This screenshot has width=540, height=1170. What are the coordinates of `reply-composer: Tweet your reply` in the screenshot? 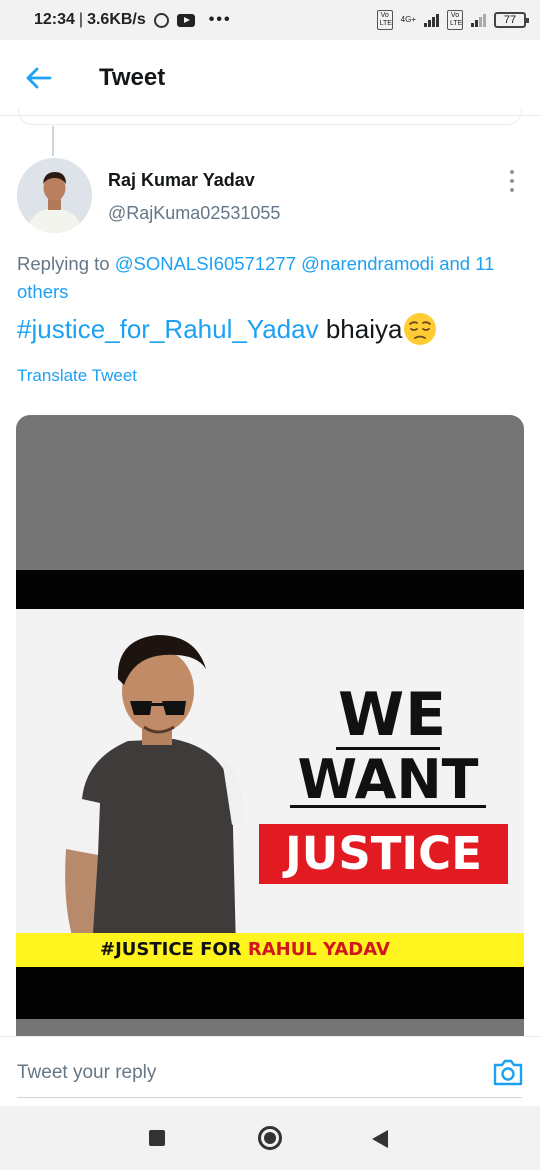 It's located at (270, 1071).